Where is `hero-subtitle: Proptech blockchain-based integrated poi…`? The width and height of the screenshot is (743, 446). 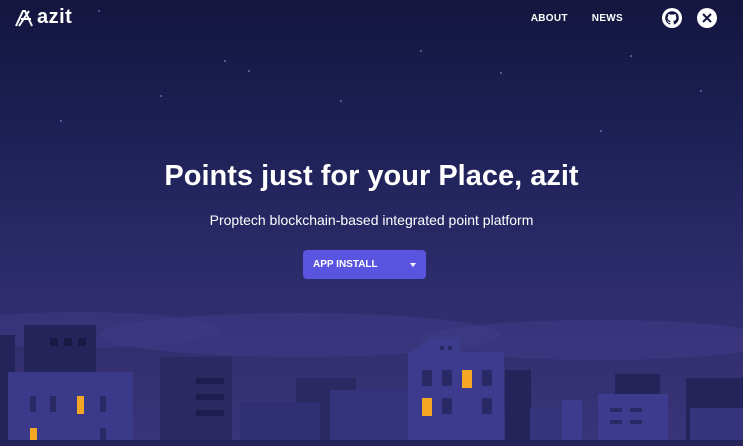
hero-subtitle: Proptech blockchain-based integrated poi… is located at coordinates (371, 220).